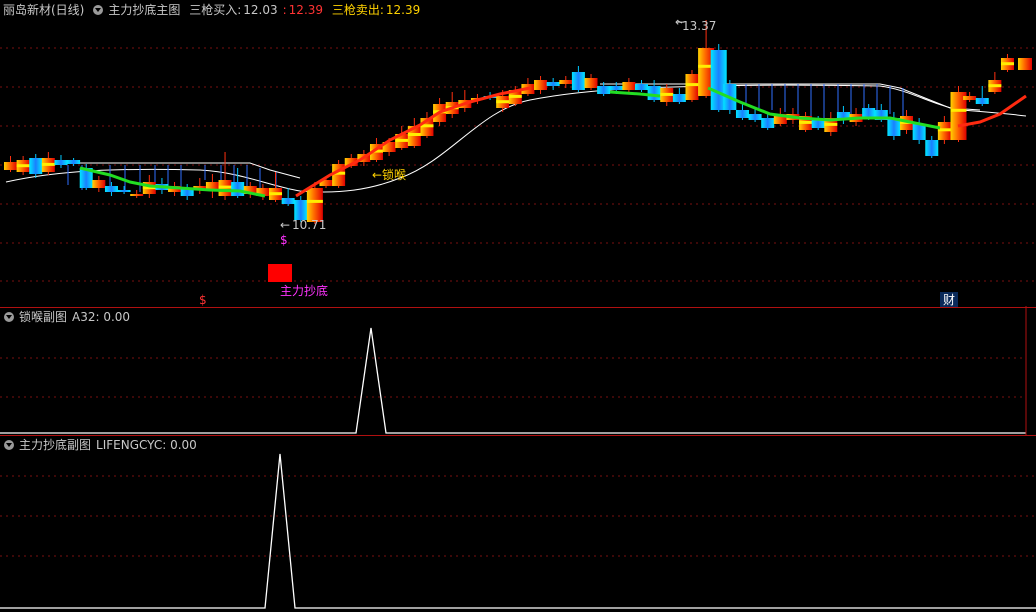  Describe the element at coordinates (525, 131) in the screenshot. I see `resistance-line` at that location.